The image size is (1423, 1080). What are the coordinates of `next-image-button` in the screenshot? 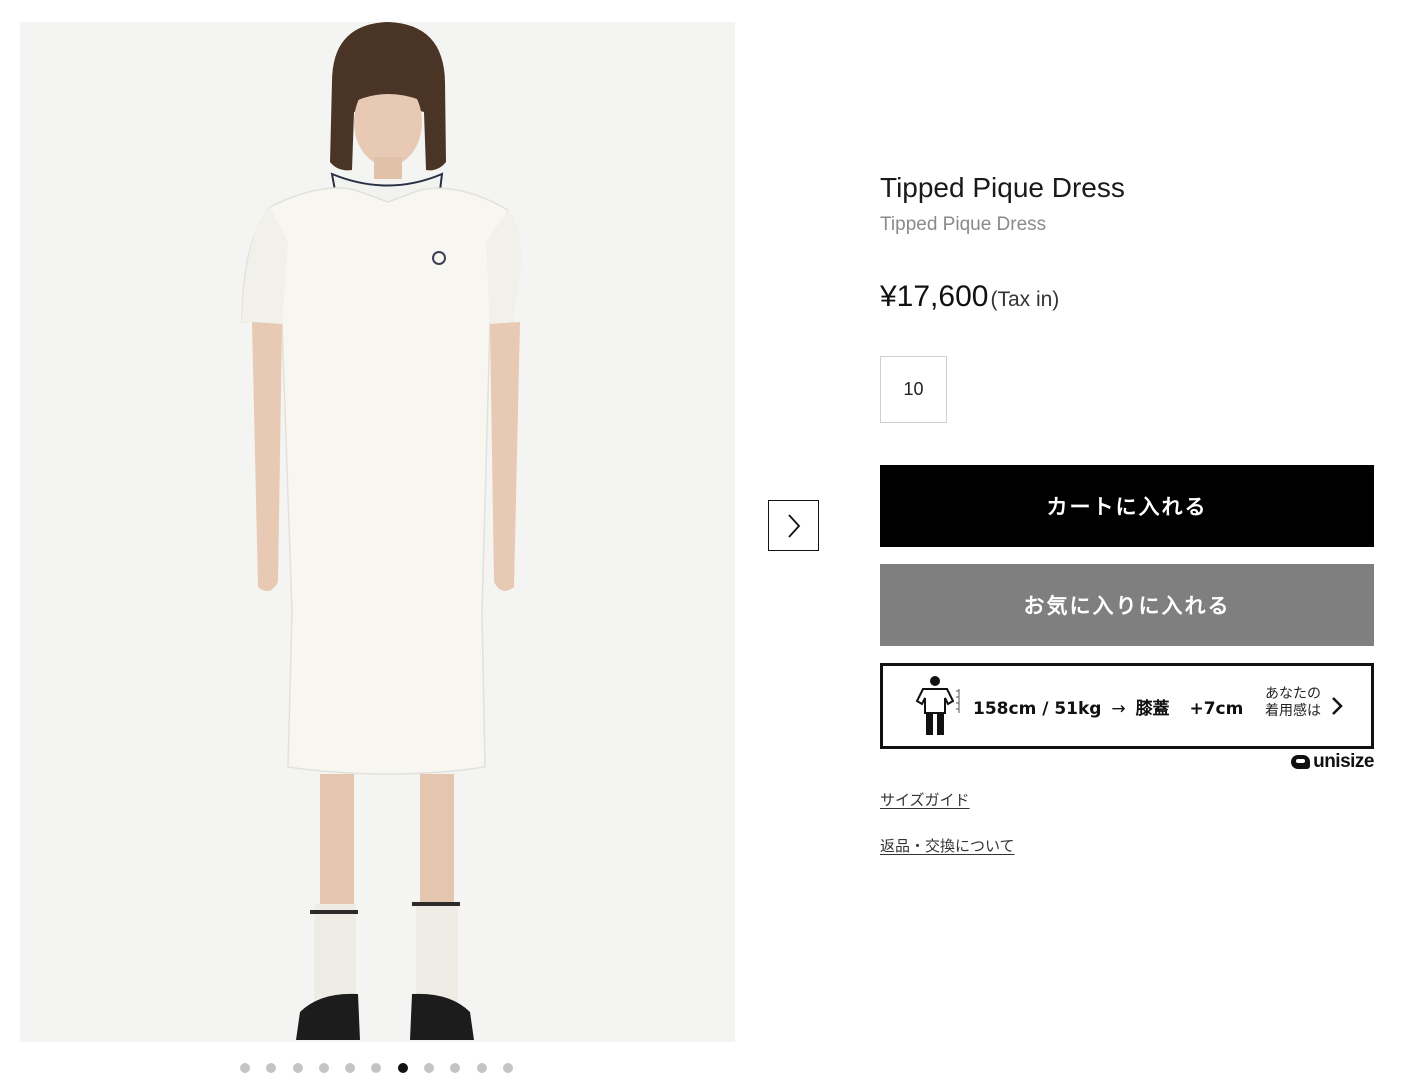 It's located at (793, 525).